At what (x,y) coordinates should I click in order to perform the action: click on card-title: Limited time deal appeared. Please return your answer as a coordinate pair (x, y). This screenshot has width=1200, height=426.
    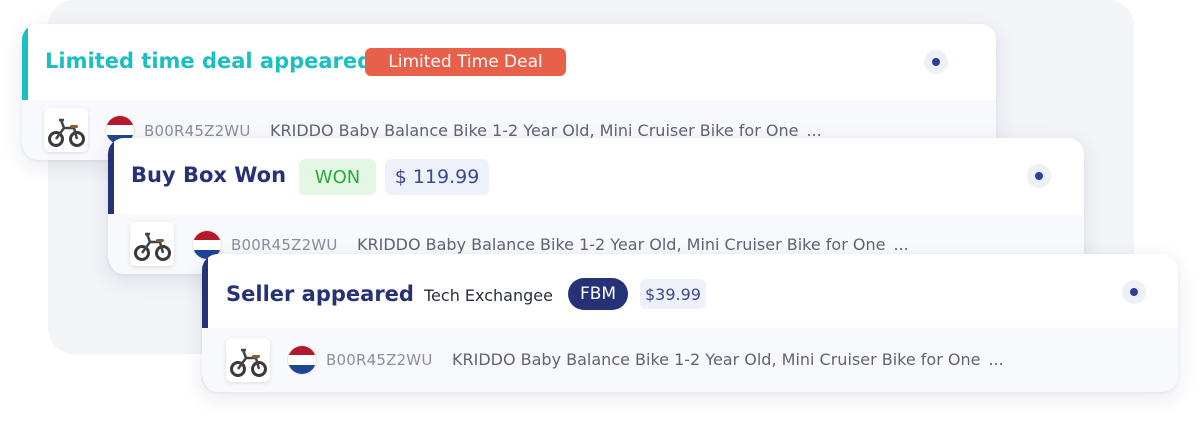
    Looking at the image, I should click on (209, 61).